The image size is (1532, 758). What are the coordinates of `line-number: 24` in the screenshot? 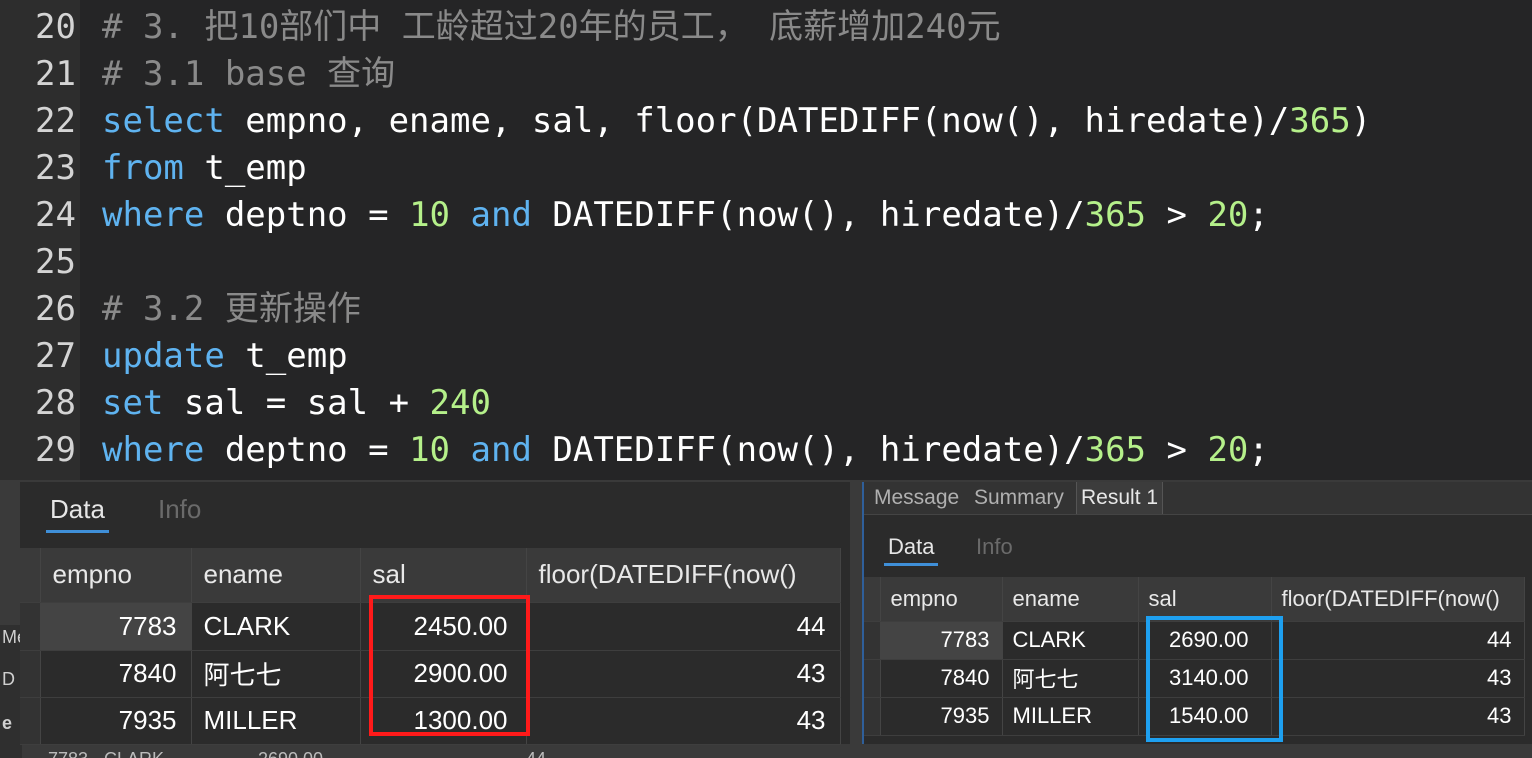 It's located at (55, 215).